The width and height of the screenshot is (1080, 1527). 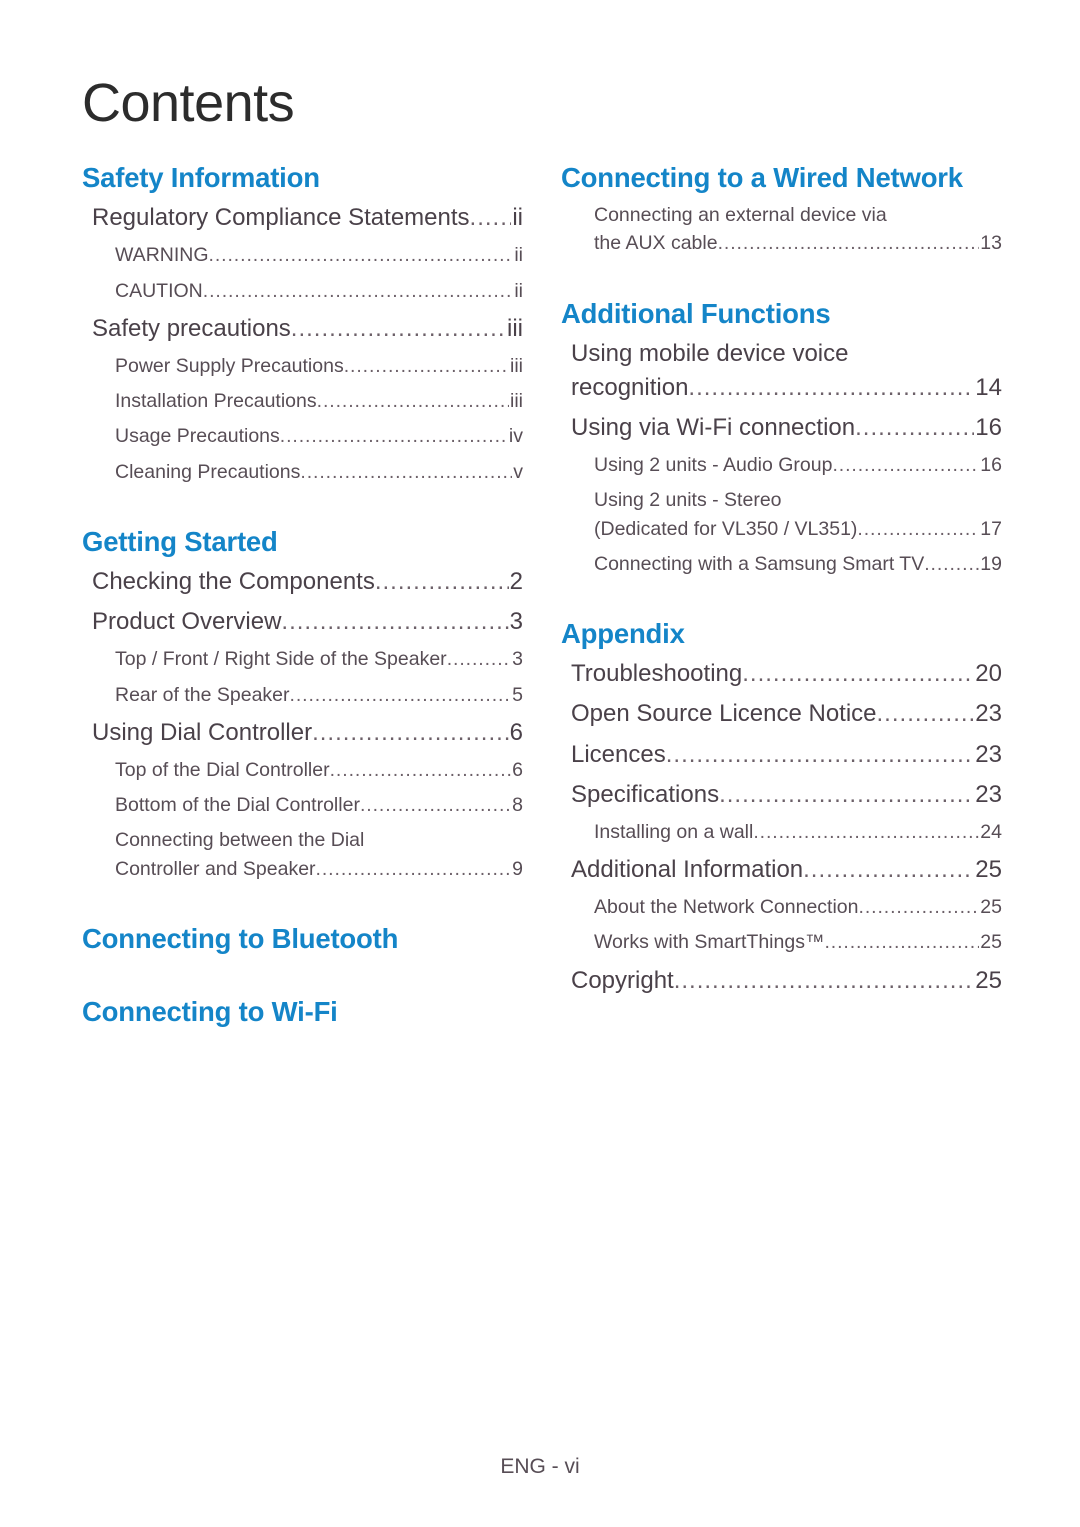 What do you see at coordinates (240, 840) in the screenshot?
I see `toc-entry-label-line1: Connecting between the Dial` at bounding box center [240, 840].